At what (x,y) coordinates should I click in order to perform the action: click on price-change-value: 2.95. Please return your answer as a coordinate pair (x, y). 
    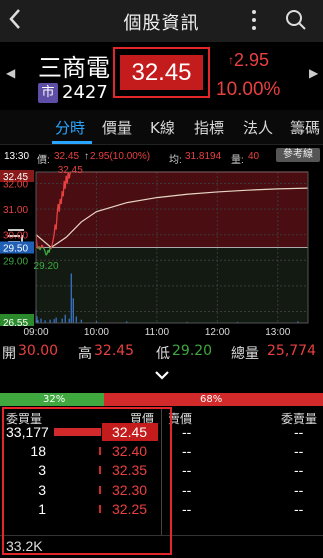
    Looking at the image, I should click on (252, 60).